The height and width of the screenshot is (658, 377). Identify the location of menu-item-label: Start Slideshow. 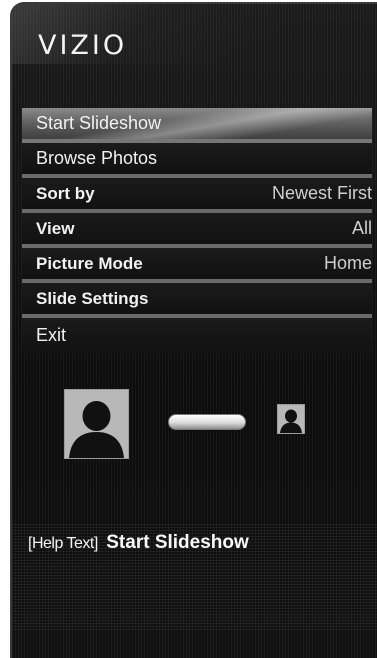
(99, 123).